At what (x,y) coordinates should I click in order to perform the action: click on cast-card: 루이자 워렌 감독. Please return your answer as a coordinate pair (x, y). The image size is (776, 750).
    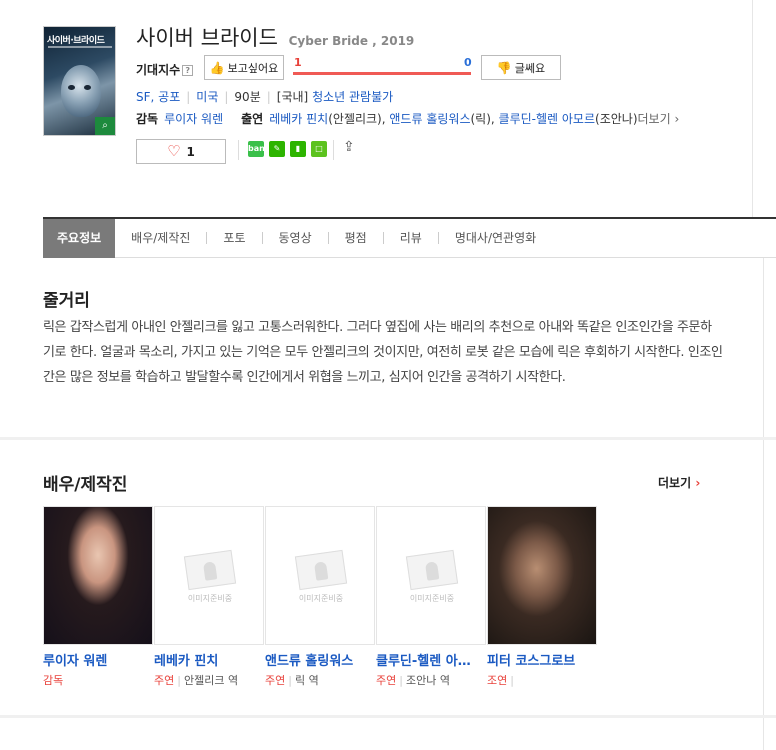
    Looking at the image, I should click on (98, 597).